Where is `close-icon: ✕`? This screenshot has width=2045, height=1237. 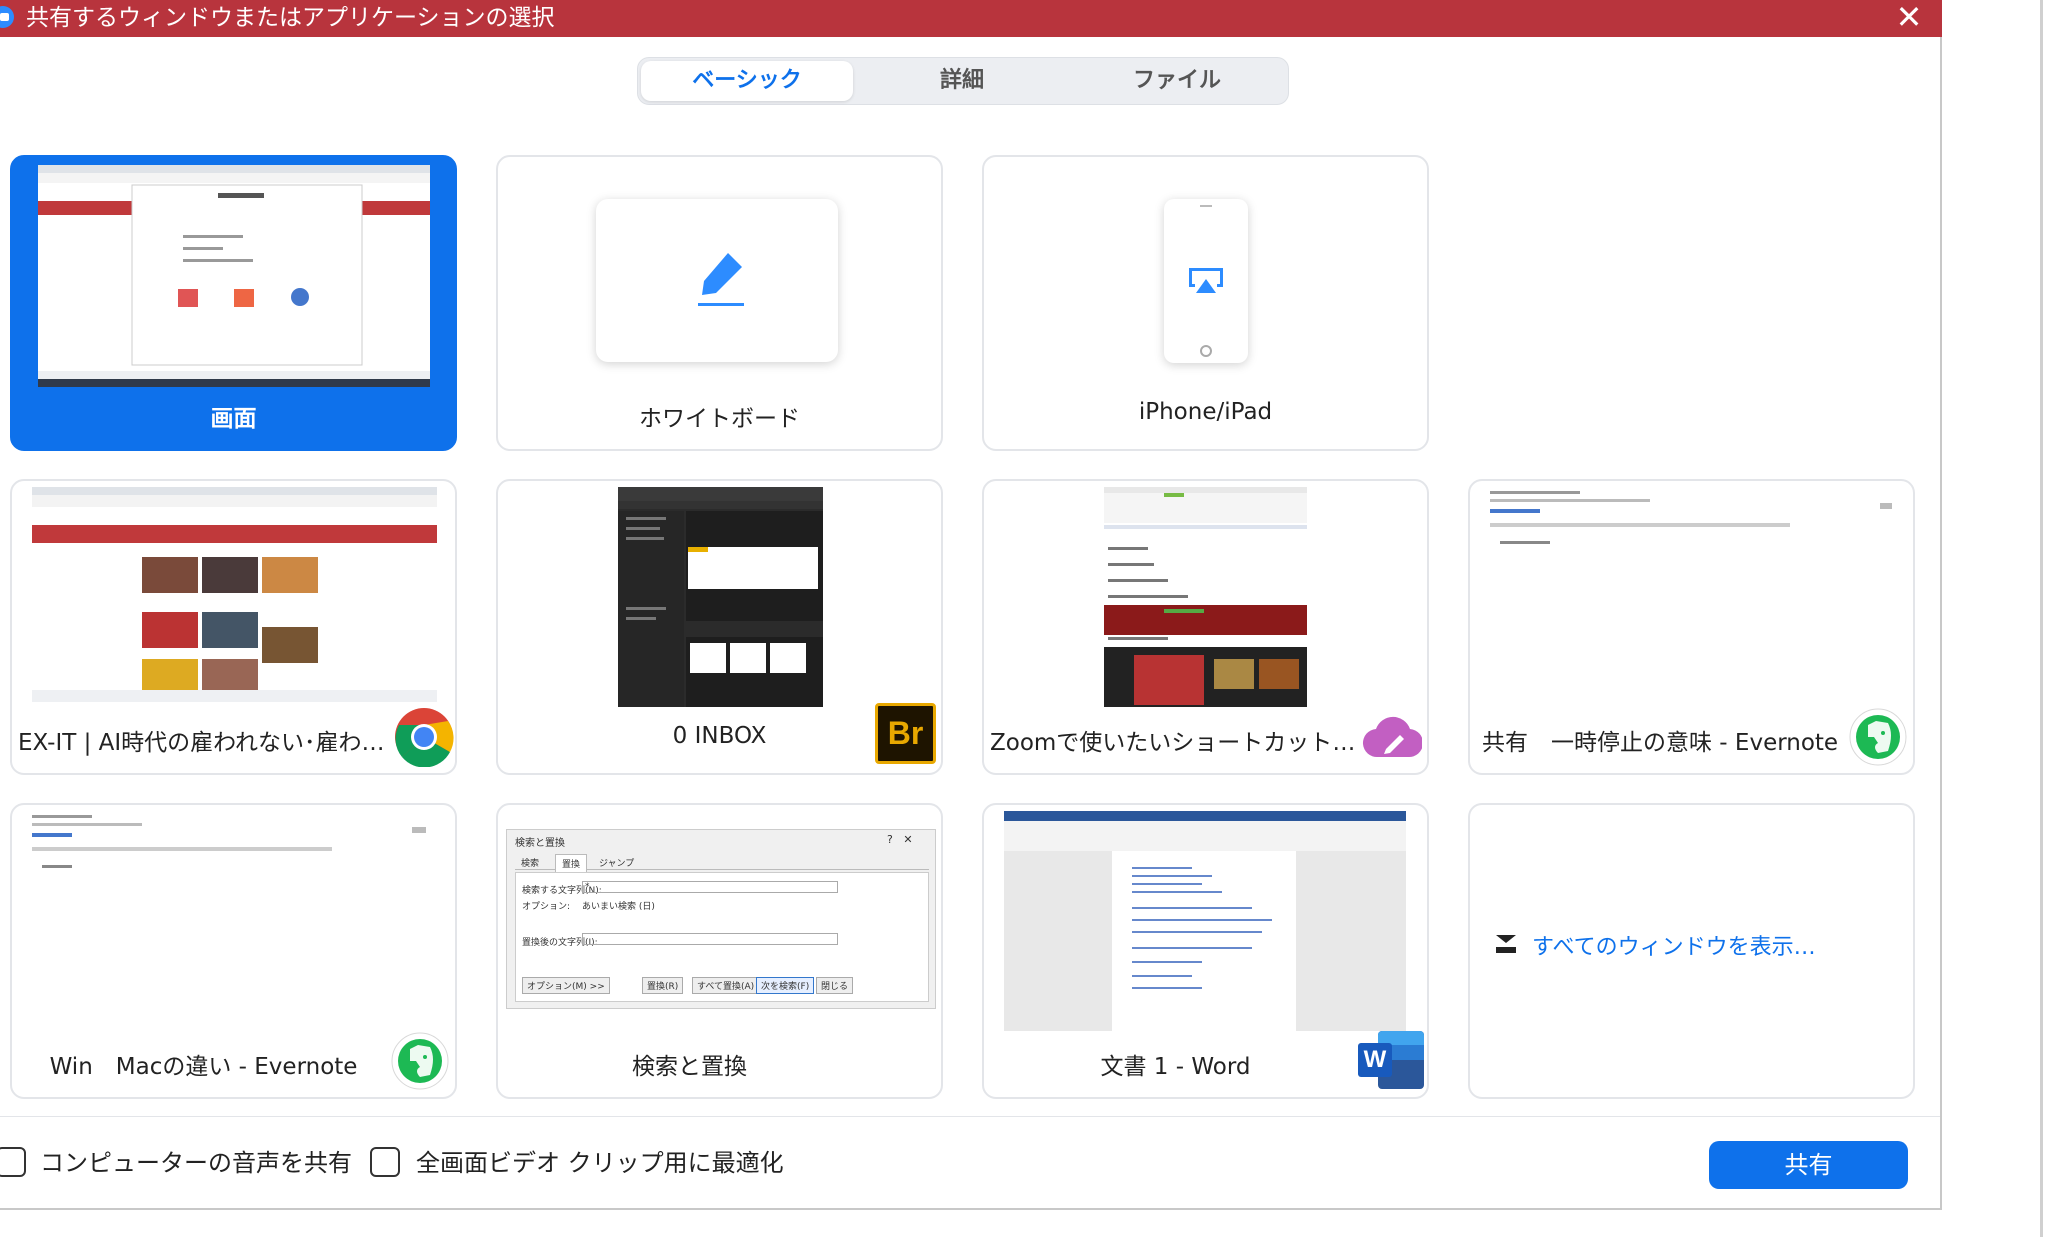 close-icon: ✕ is located at coordinates (1909, 18).